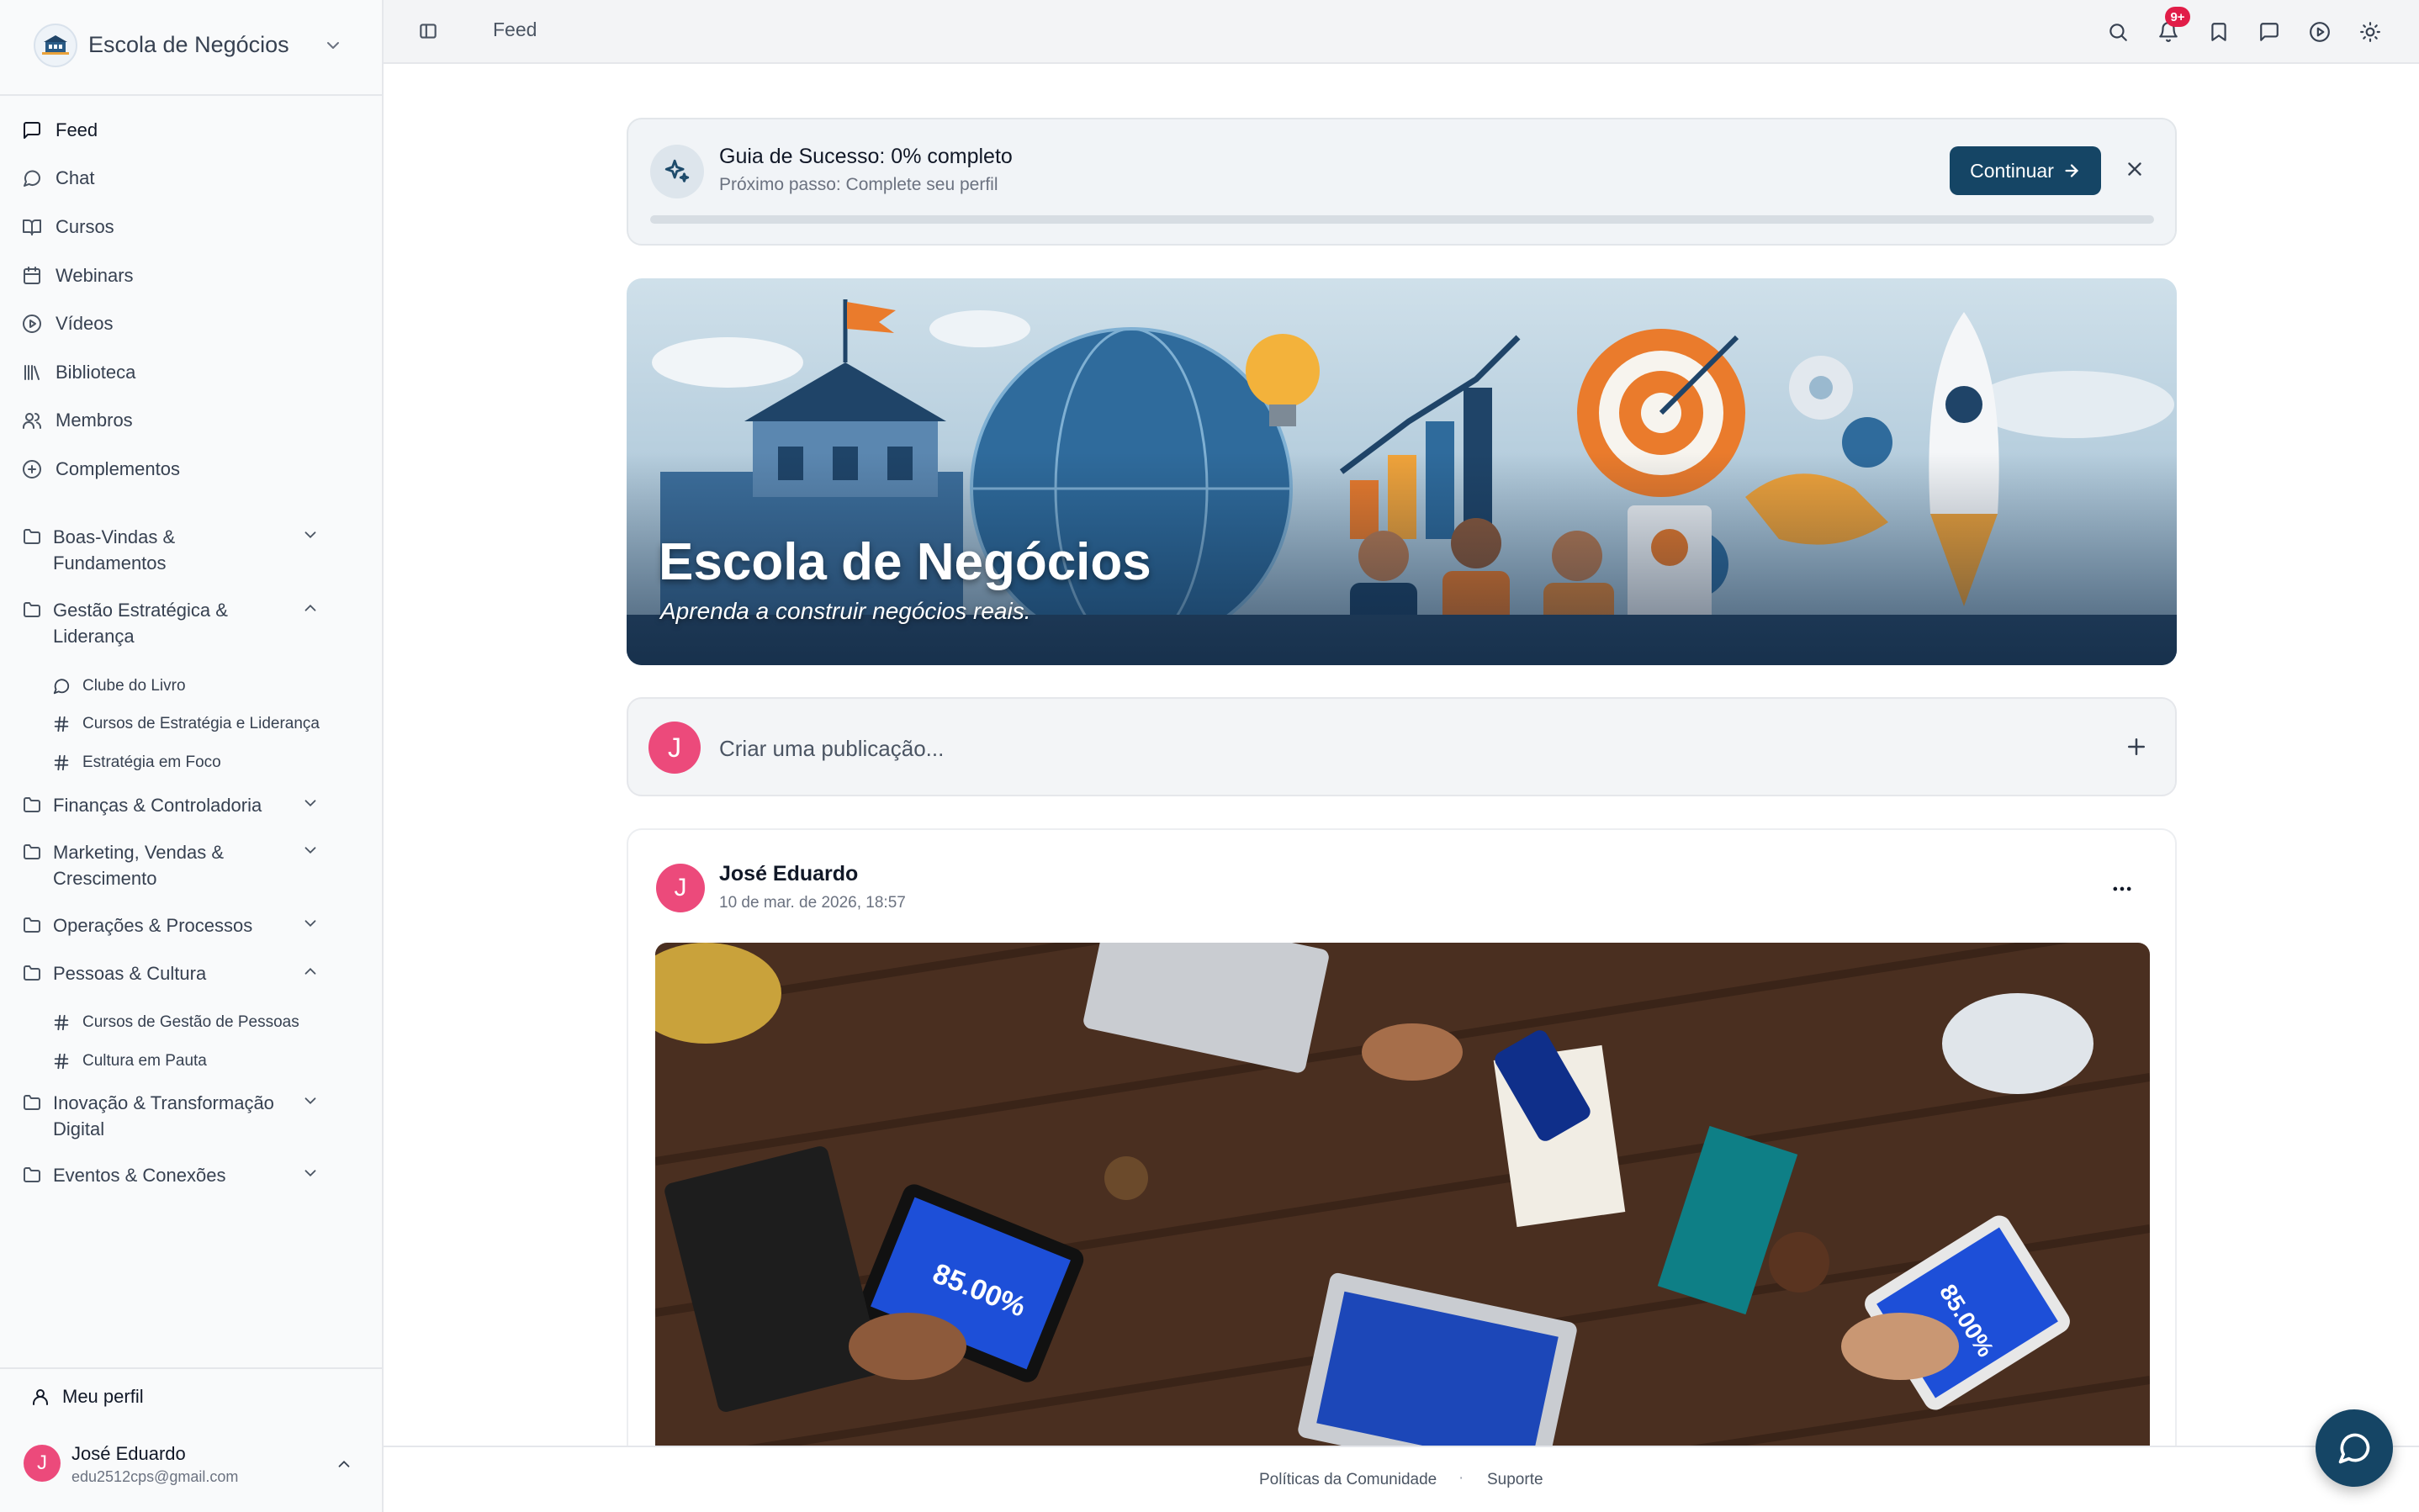 The image size is (2419, 1512). Describe the element at coordinates (186, 724) in the screenshot. I see `space-item-cursos-estrategia: Cursos de Estratégia e Liderança` at that location.